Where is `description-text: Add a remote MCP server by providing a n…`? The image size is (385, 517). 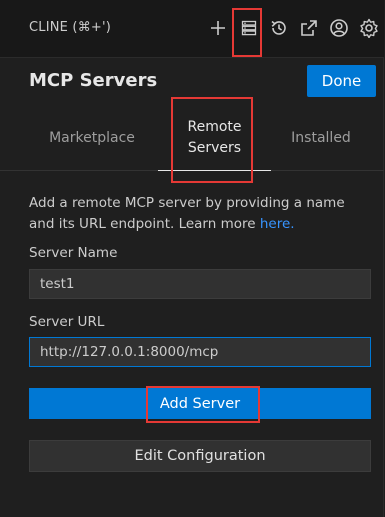
description-text: Add a remote MCP server by providing a n… is located at coordinates (187, 213).